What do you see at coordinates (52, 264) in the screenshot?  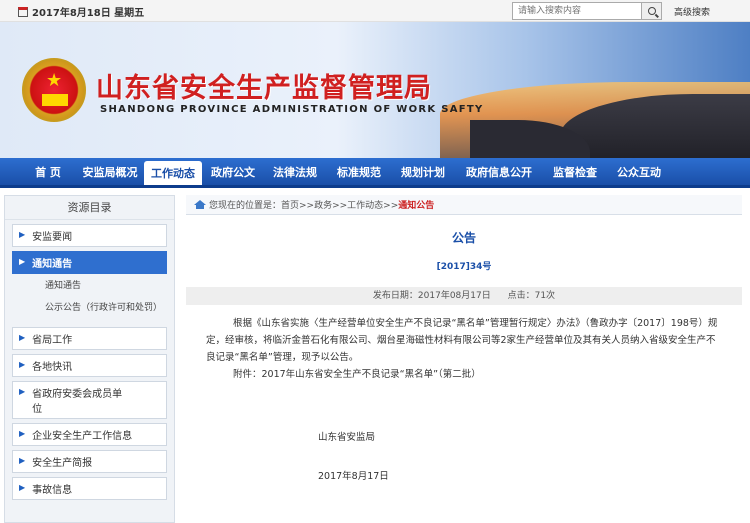 I see `sidebar-item-label: 通知通告` at bounding box center [52, 264].